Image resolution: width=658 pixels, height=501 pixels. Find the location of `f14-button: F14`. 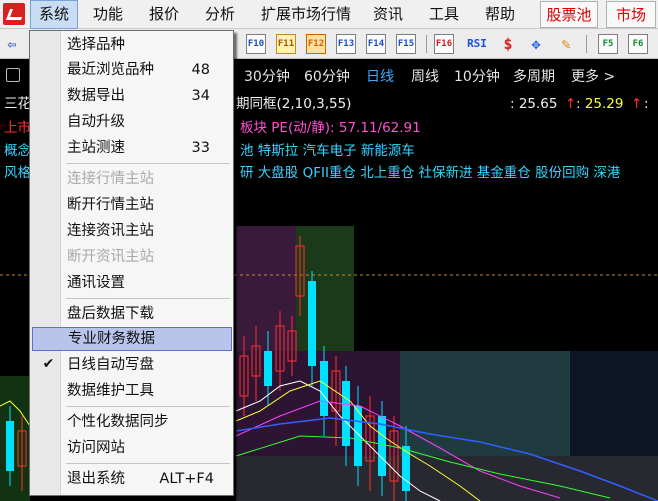

f14-button: F14 is located at coordinates (376, 44).